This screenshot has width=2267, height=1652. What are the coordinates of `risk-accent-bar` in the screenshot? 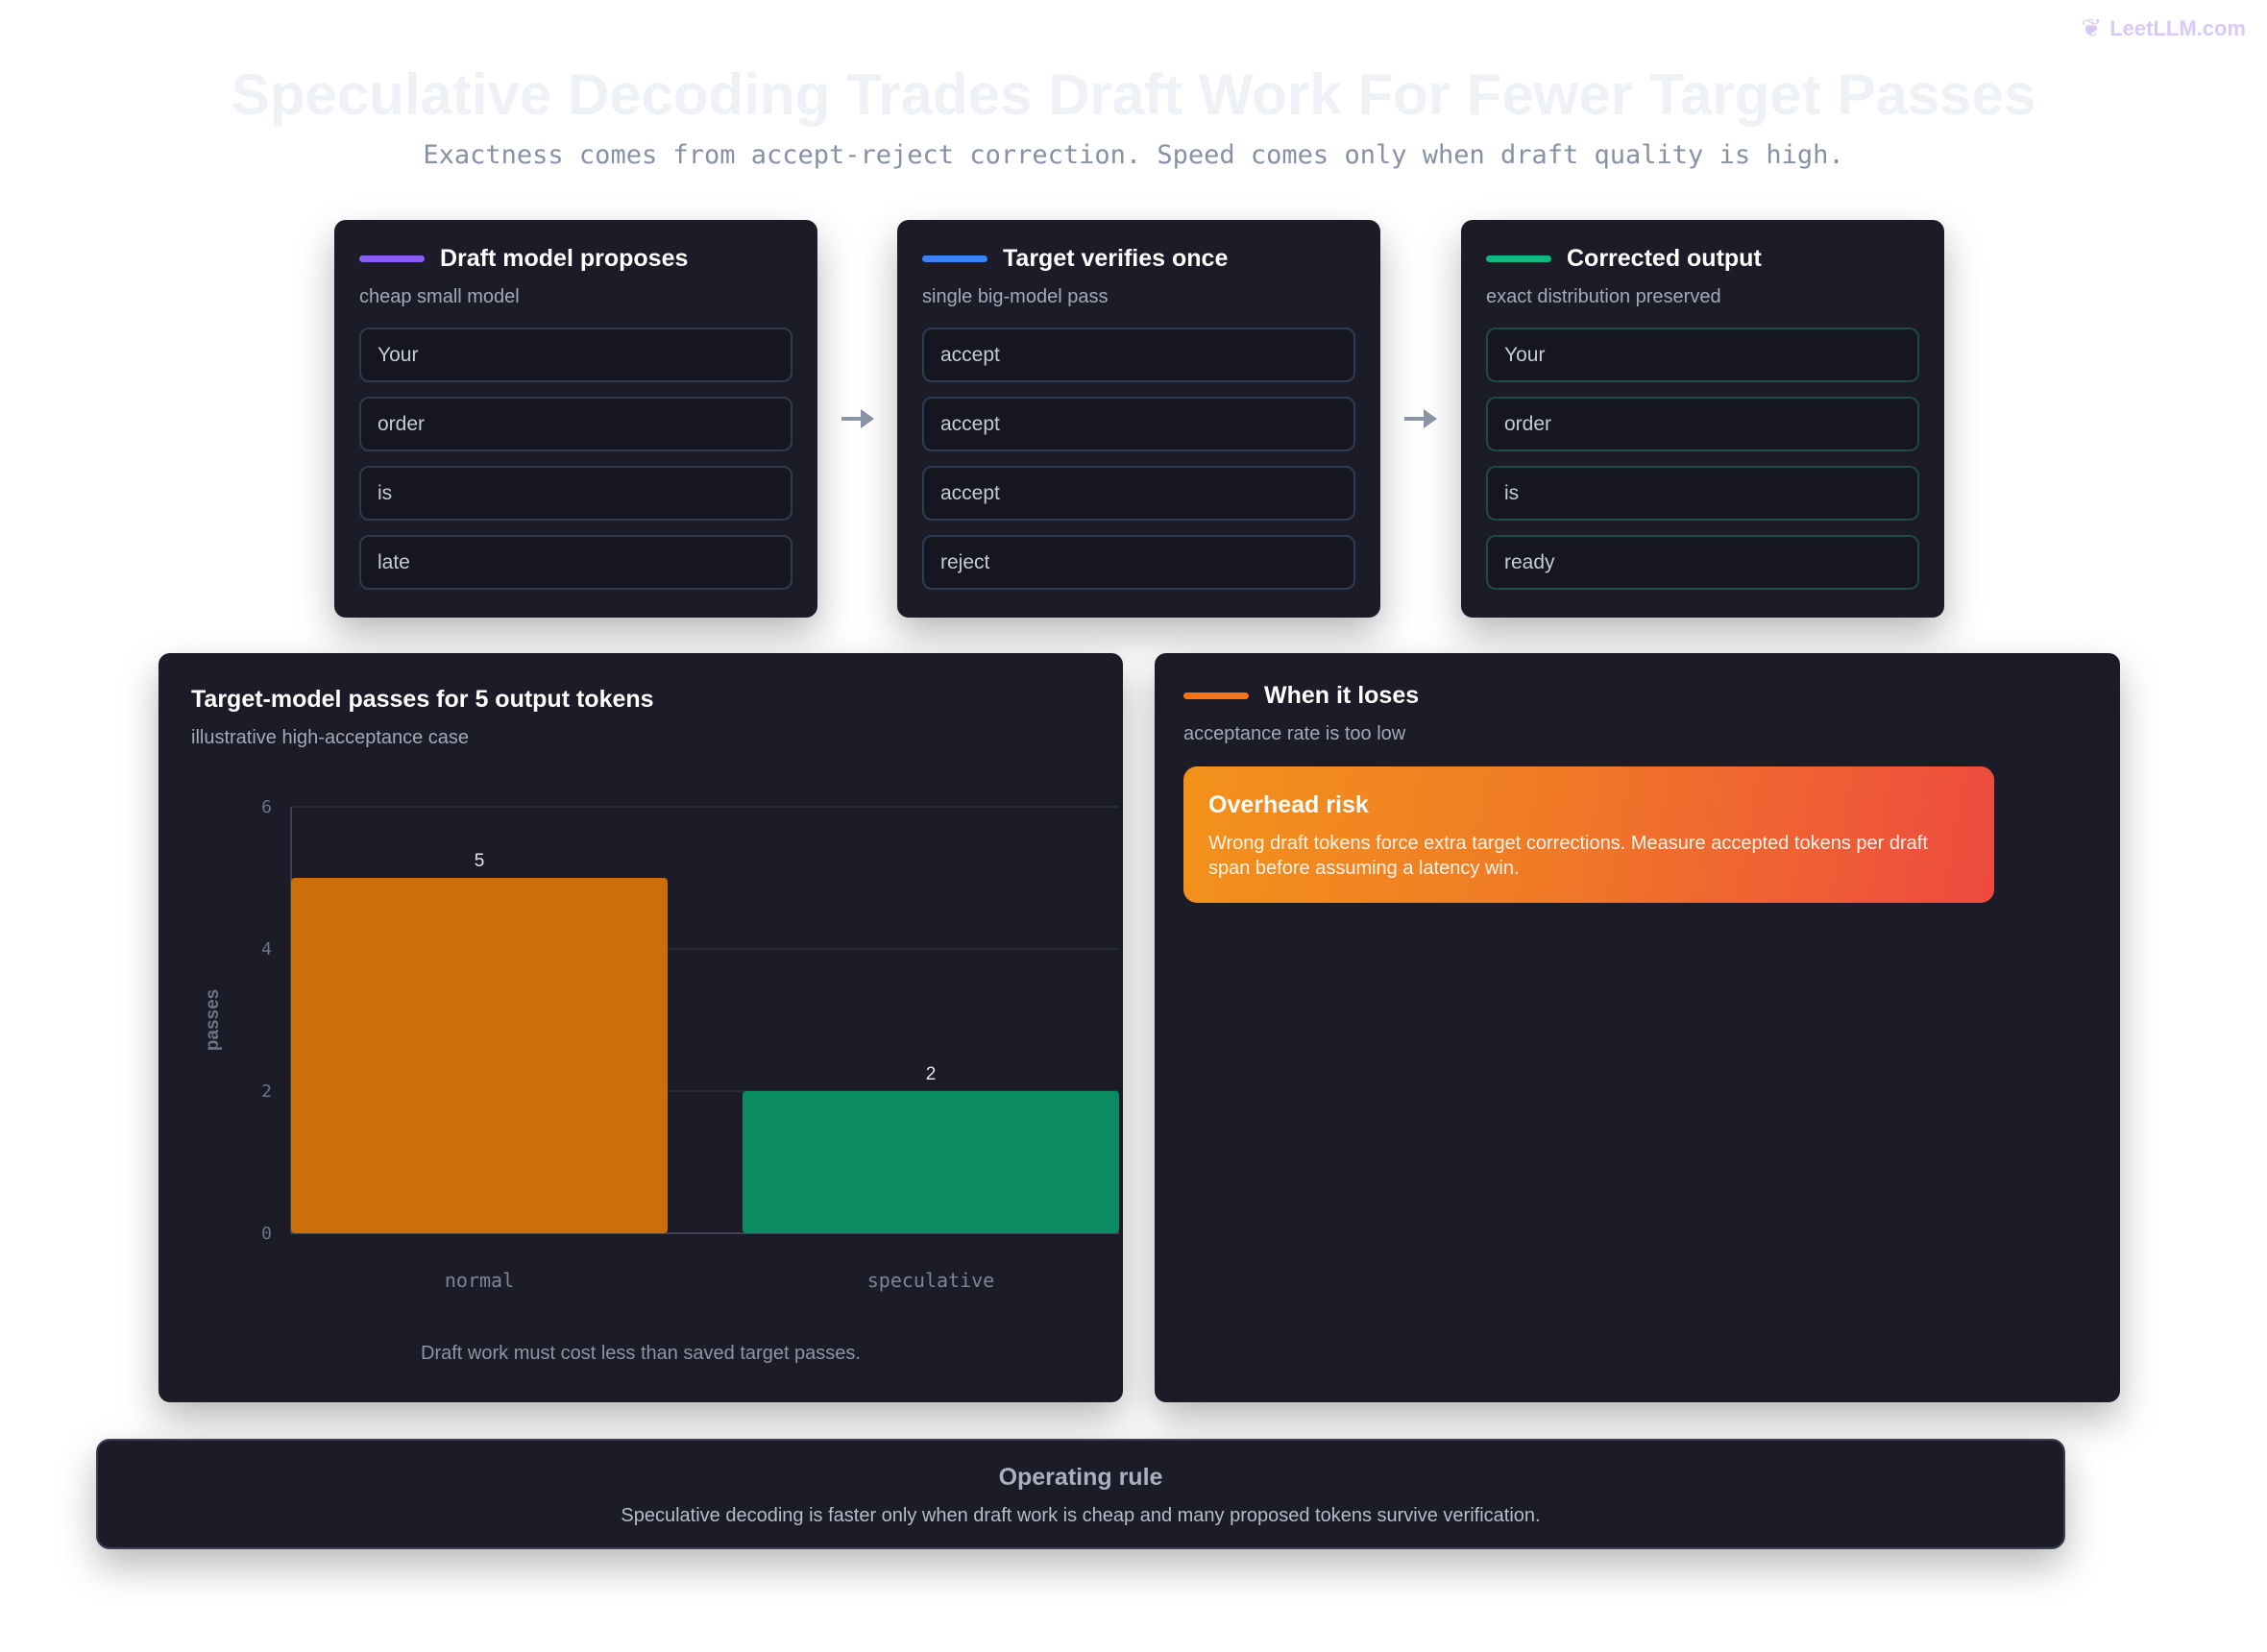 It's located at (1216, 695).